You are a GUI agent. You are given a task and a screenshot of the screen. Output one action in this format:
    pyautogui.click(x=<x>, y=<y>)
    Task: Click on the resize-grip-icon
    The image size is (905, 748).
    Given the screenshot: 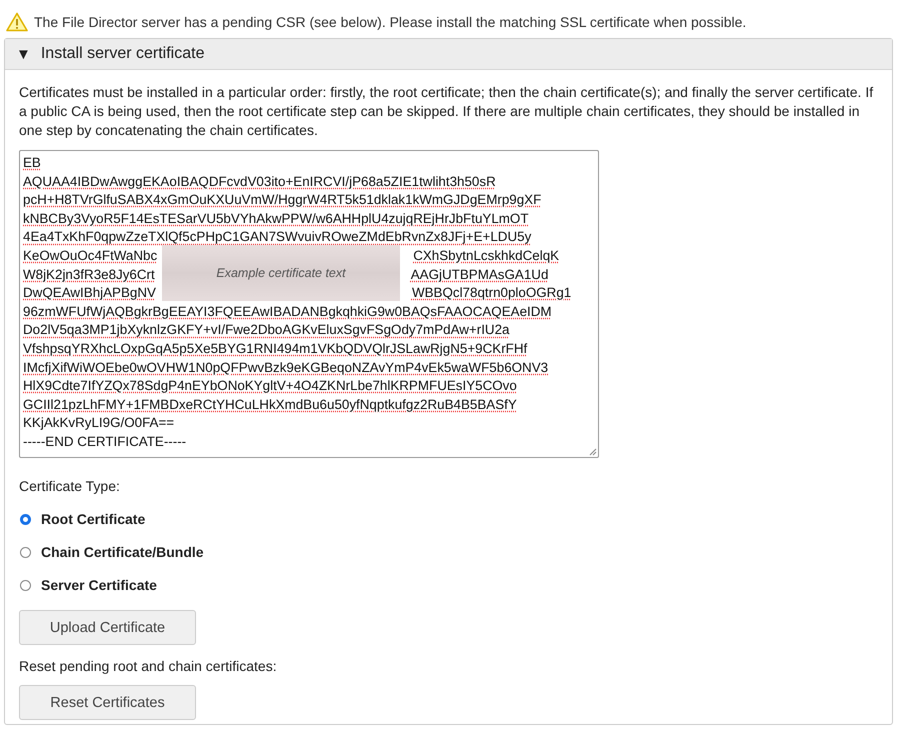 What is the action you would take?
    pyautogui.click(x=593, y=452)
    